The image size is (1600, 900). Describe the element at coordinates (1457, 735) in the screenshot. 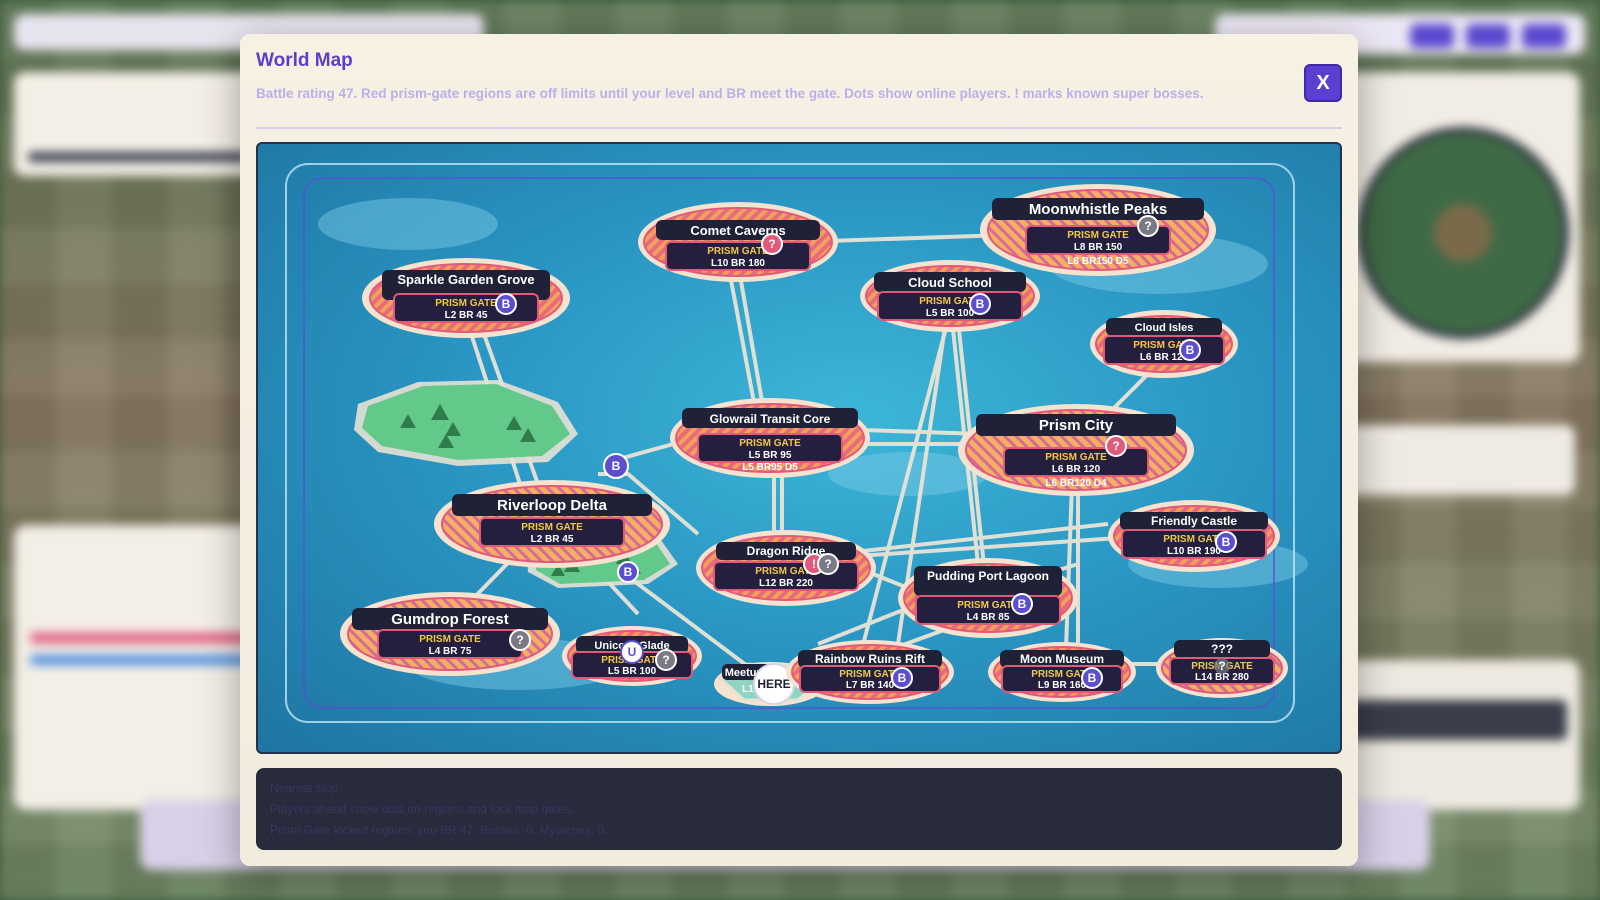

I see `chat-panel` at that location.